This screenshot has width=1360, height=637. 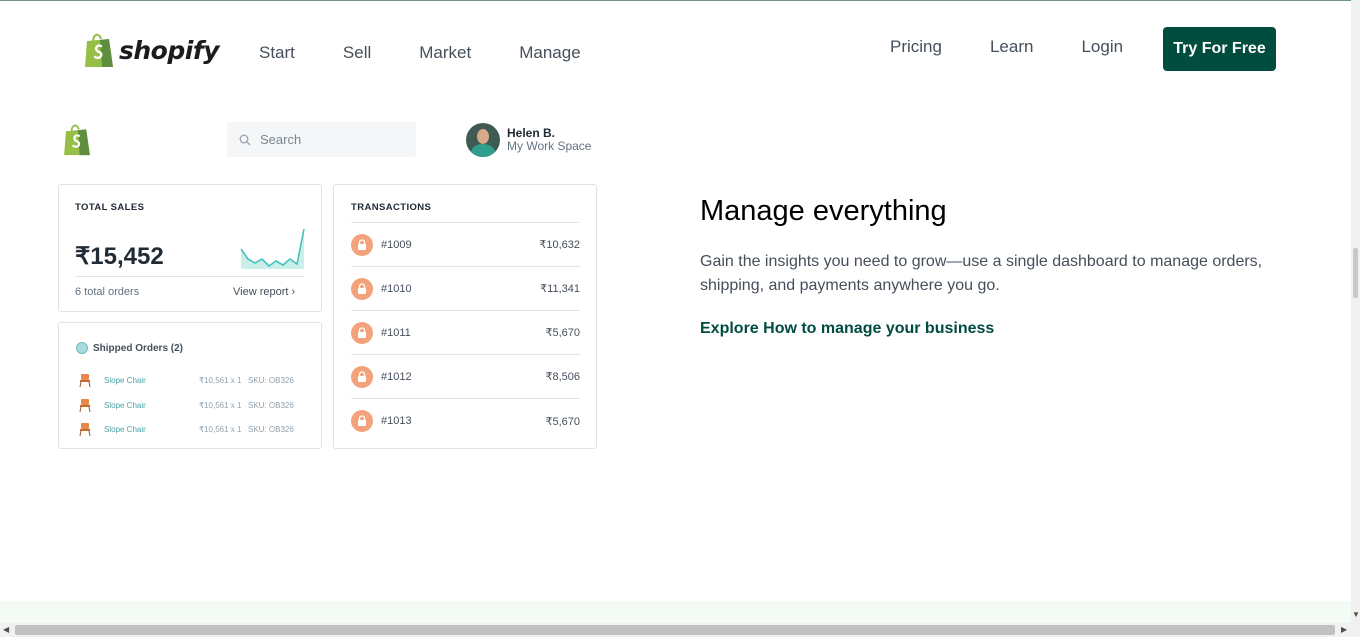 I want to click on view-report-label: View report, so click(x=261, y=292).